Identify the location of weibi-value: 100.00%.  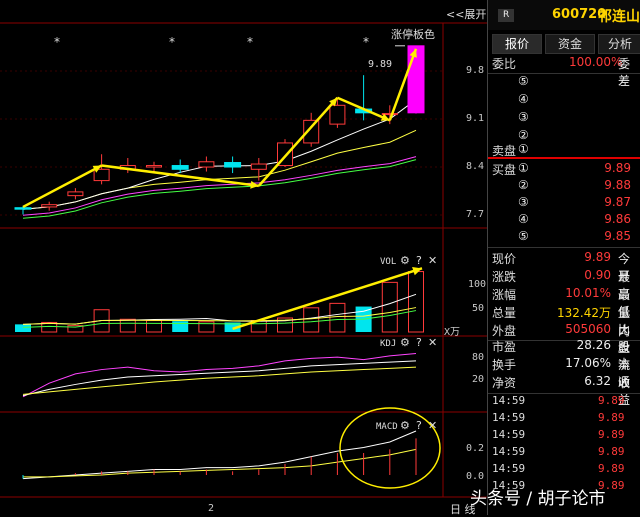
(596, 62).